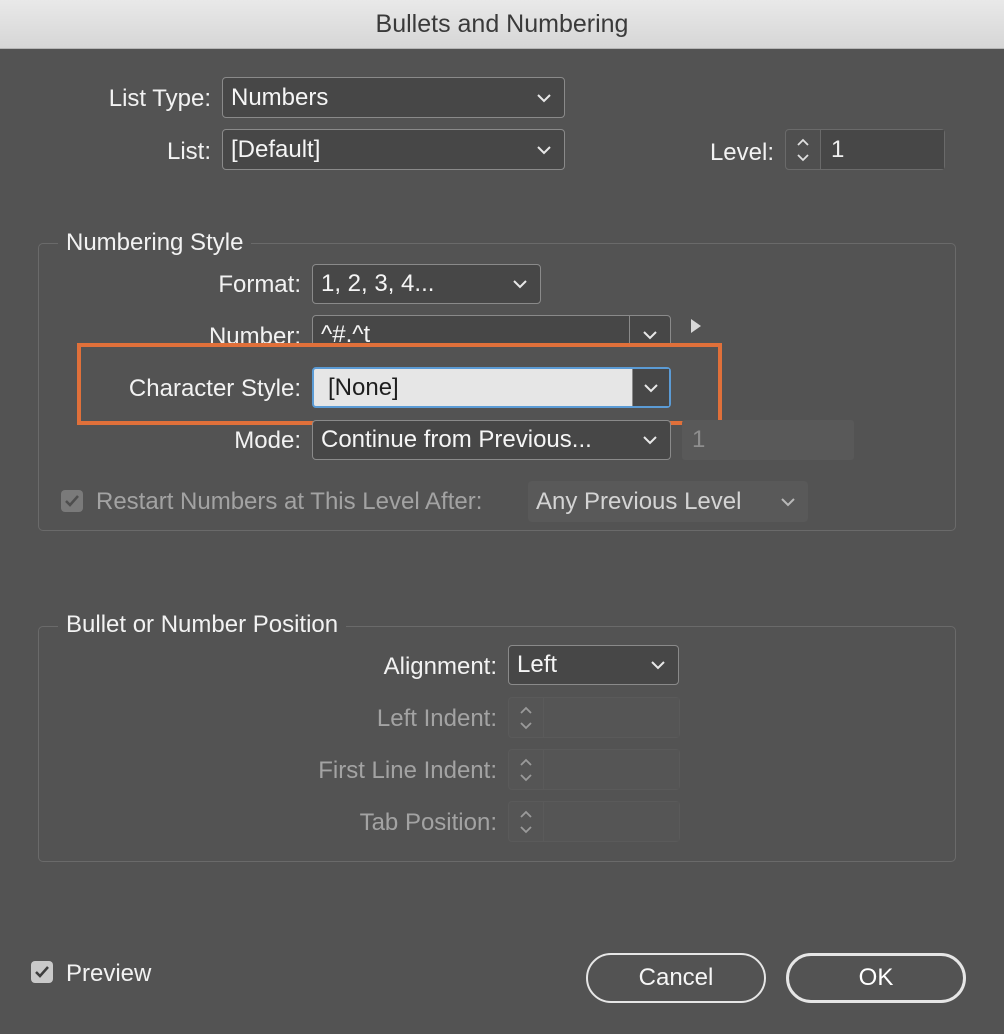 Image resolution: width=1004 pixels, height=1034 pixels. What do you see at coordinates (393, 149) in the screenshot?
I see `list-select: [Default]` at bounding box center [393, 149].